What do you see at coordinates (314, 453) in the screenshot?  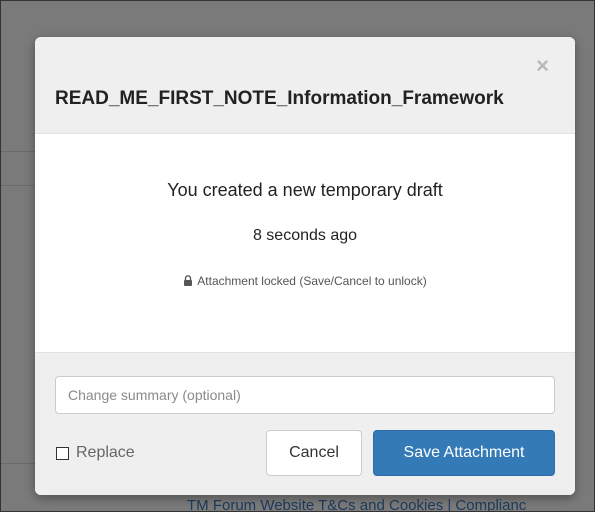 I see `cancel-button: Cancel` at bounding box center [314, 453].